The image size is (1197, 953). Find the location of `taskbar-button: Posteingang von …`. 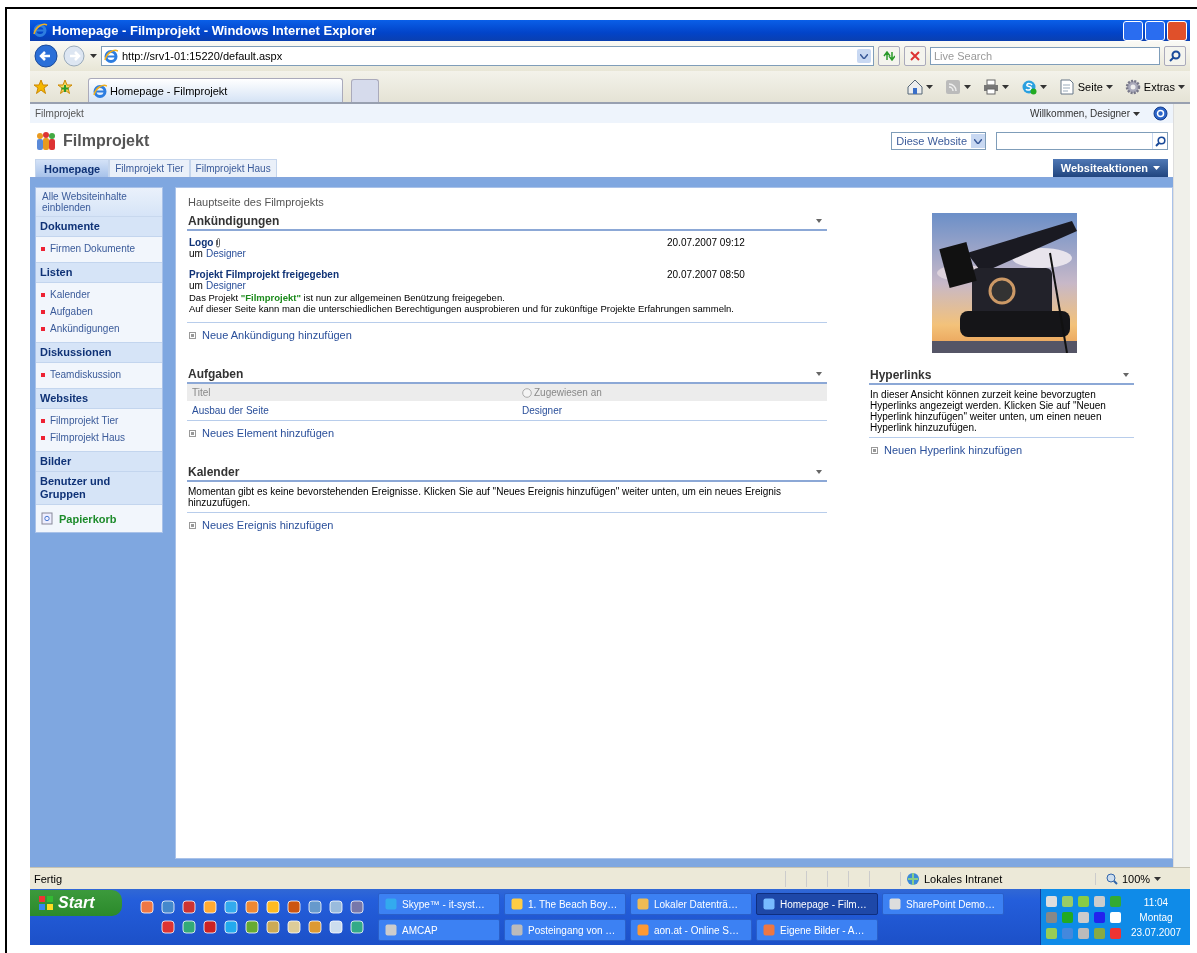

taskbar-button: Posteingang von … is located at coordinates (565, 930).